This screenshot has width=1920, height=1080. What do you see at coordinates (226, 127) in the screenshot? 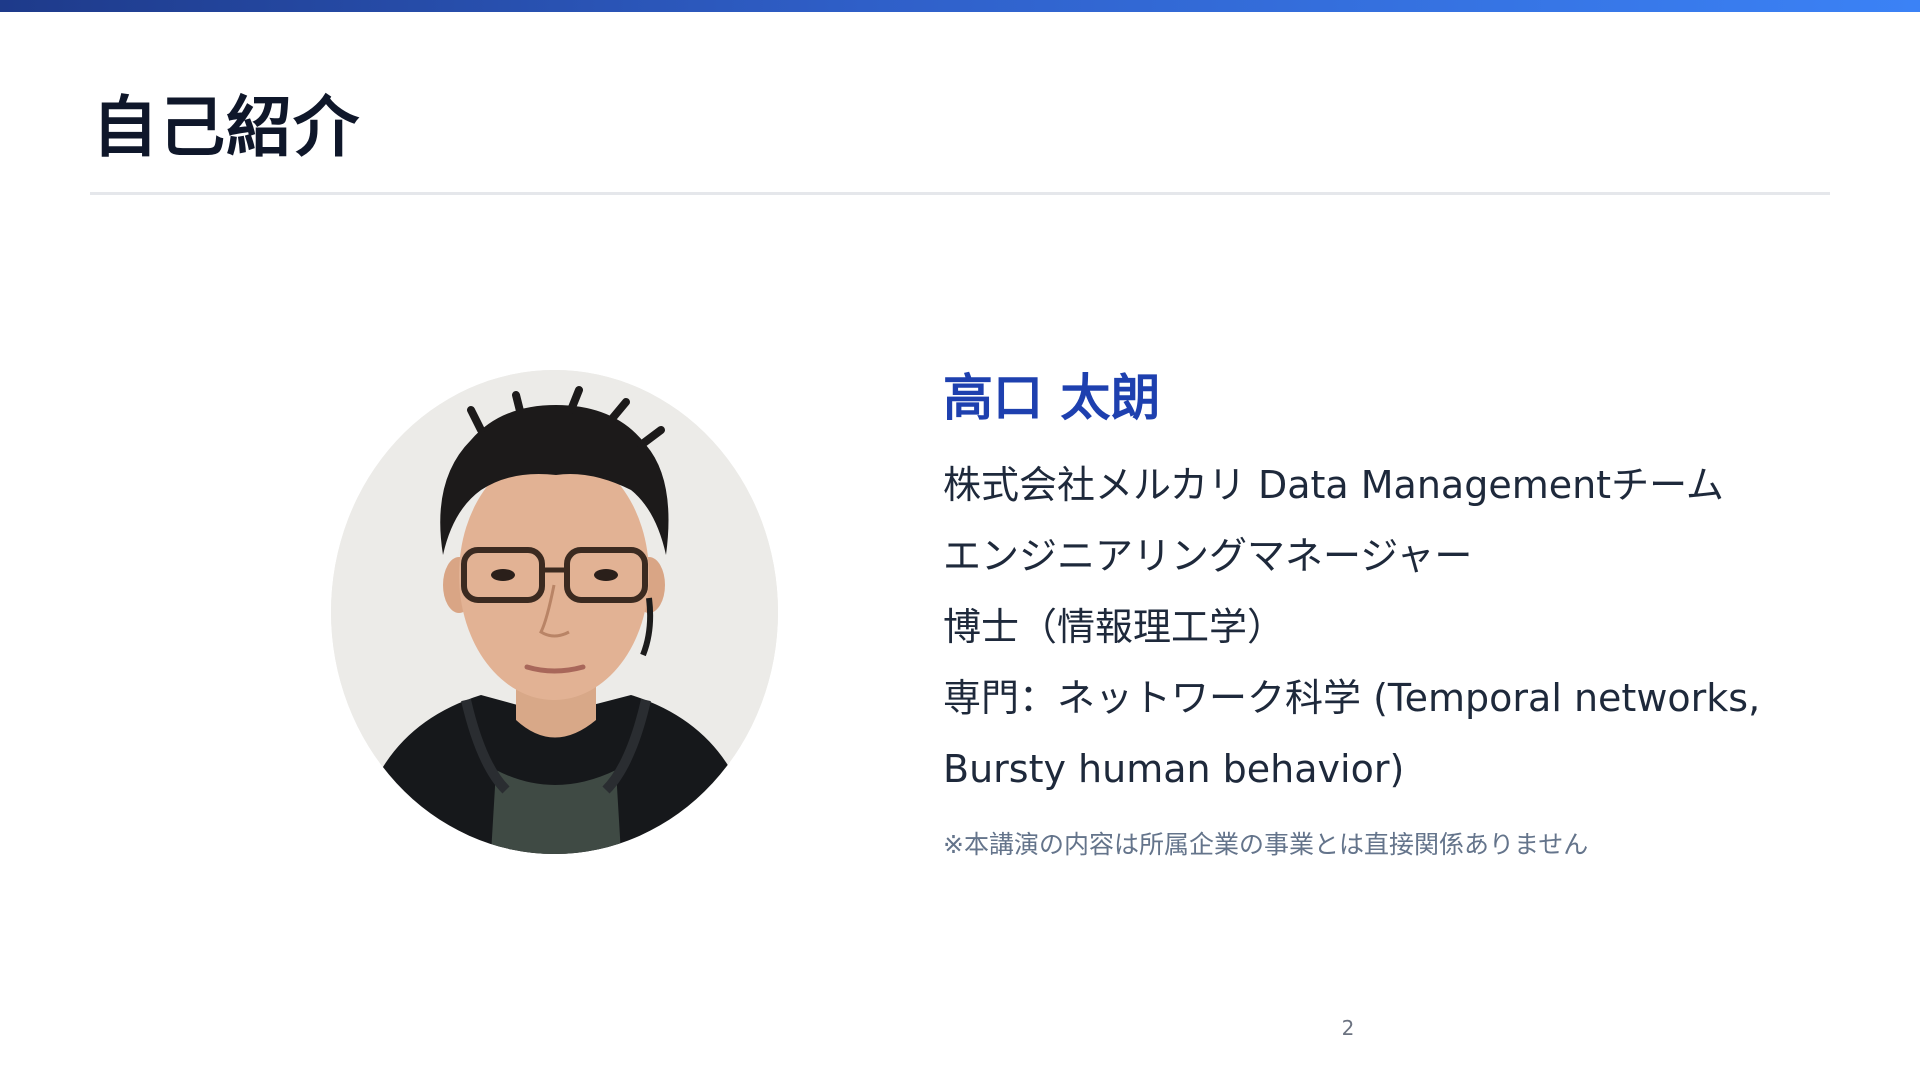
I see `slide-title: 自己紹介` at bounding box center [226, 127].